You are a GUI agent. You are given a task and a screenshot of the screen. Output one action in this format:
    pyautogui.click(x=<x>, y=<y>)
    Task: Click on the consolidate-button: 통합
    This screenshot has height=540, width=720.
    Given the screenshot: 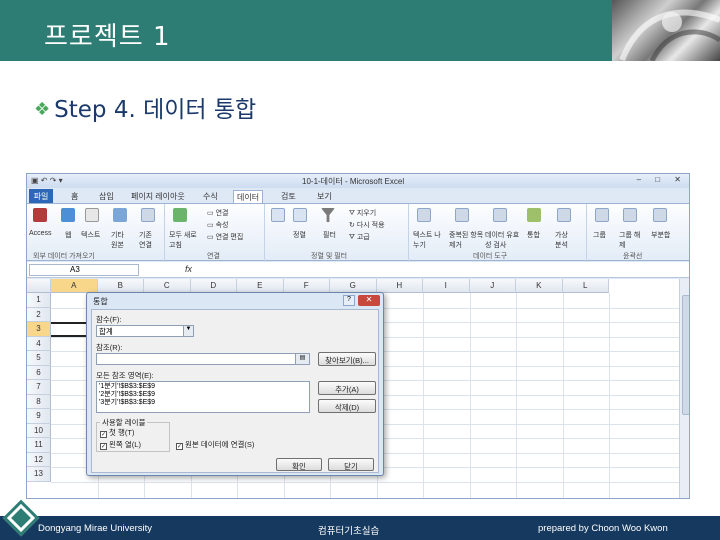 What is the action you would take?
    pyautogui.click(x=533, y=235)
    